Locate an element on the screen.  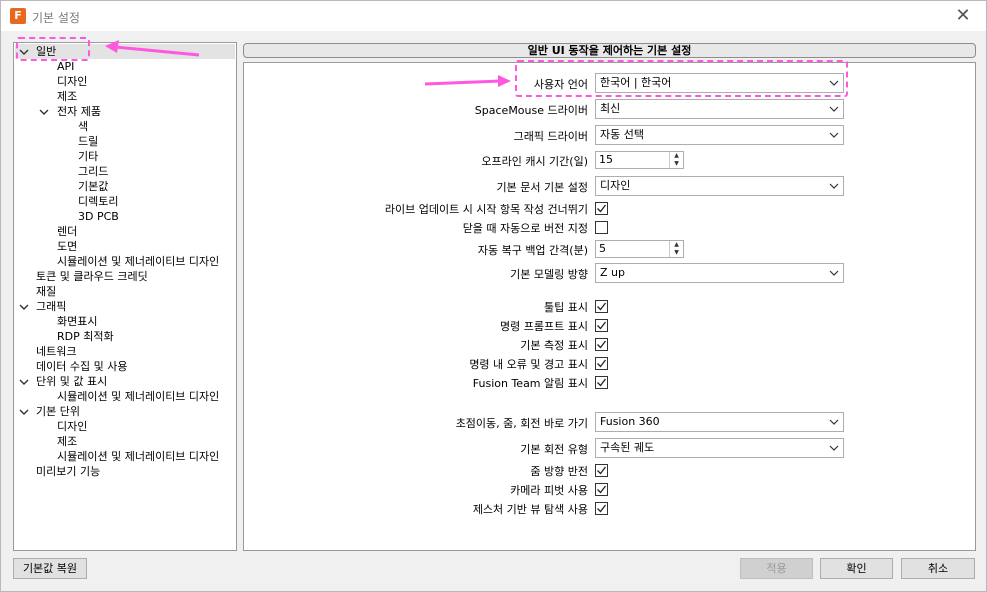
fusion-app-icon: F is located at coordinates (18, 16).